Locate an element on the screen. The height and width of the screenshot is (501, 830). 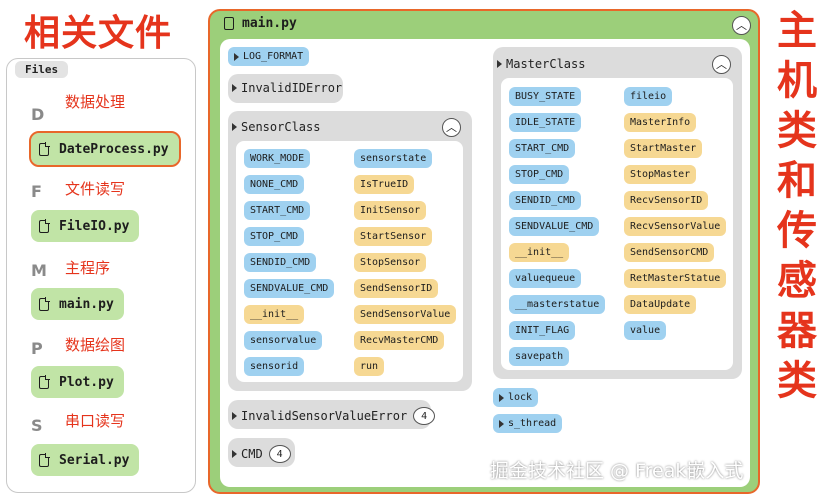
sensor-member: IsTrueID is located at coordinates (384, 184).